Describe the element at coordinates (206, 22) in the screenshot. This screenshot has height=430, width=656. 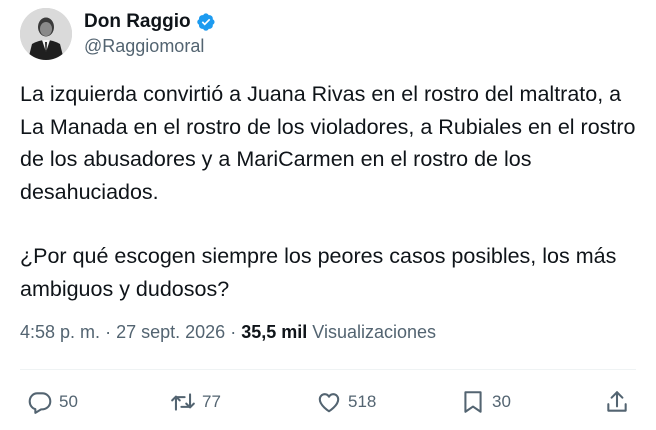
I see `verified-badge-icon` at that location.